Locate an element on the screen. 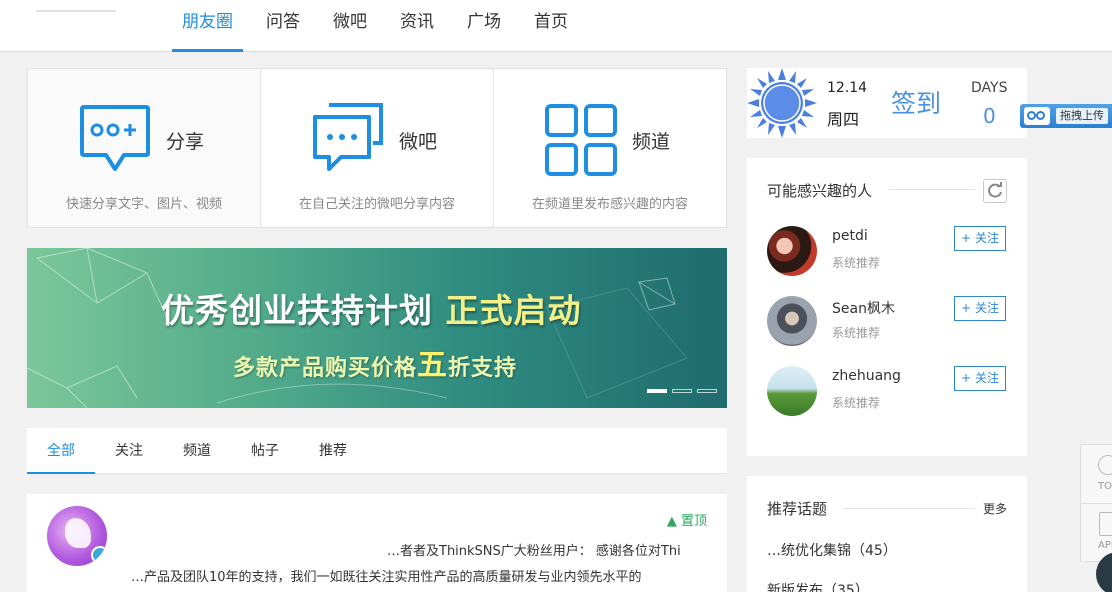  sign-in-button: 签到 is located at coordinates (916, 102).